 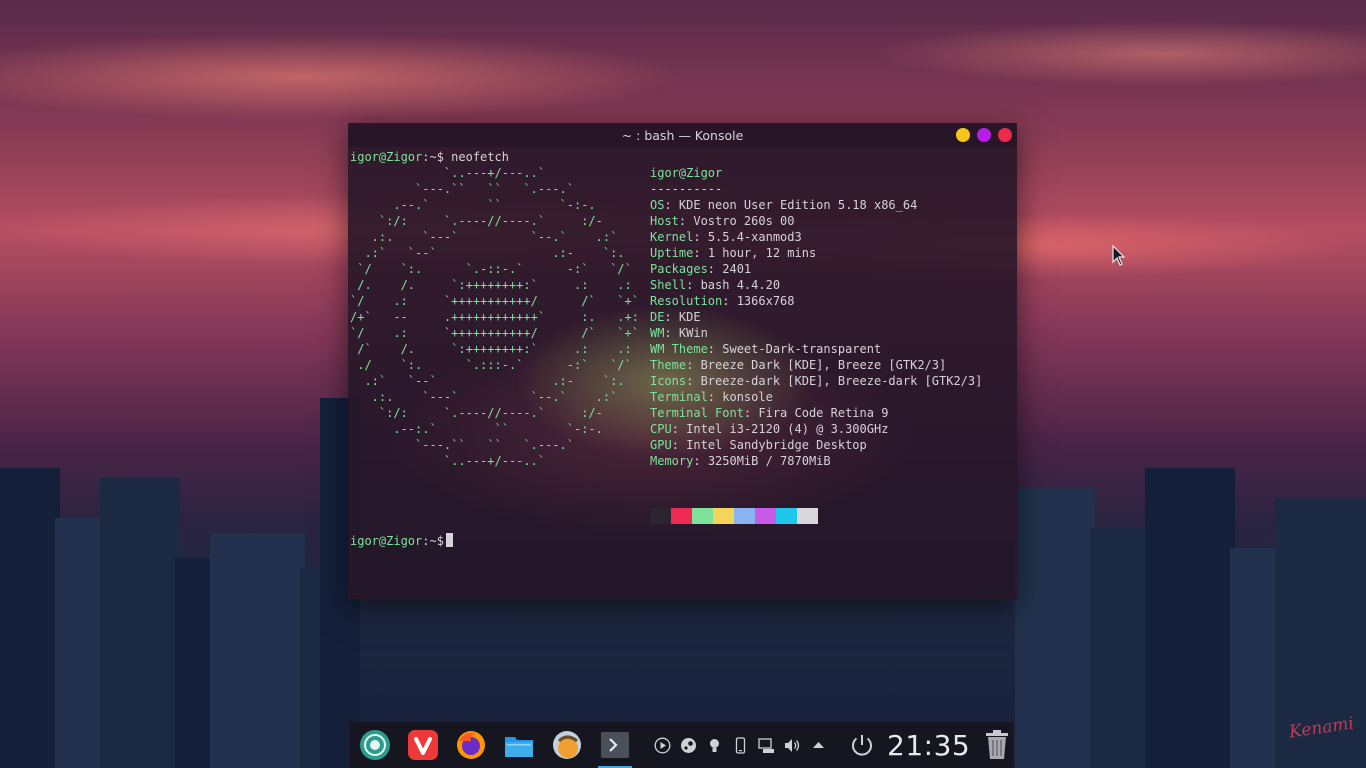 What do you see at coordinates (449, 540) in the screenshot?
I see `text-cursor` at bounding box center [449, 540].